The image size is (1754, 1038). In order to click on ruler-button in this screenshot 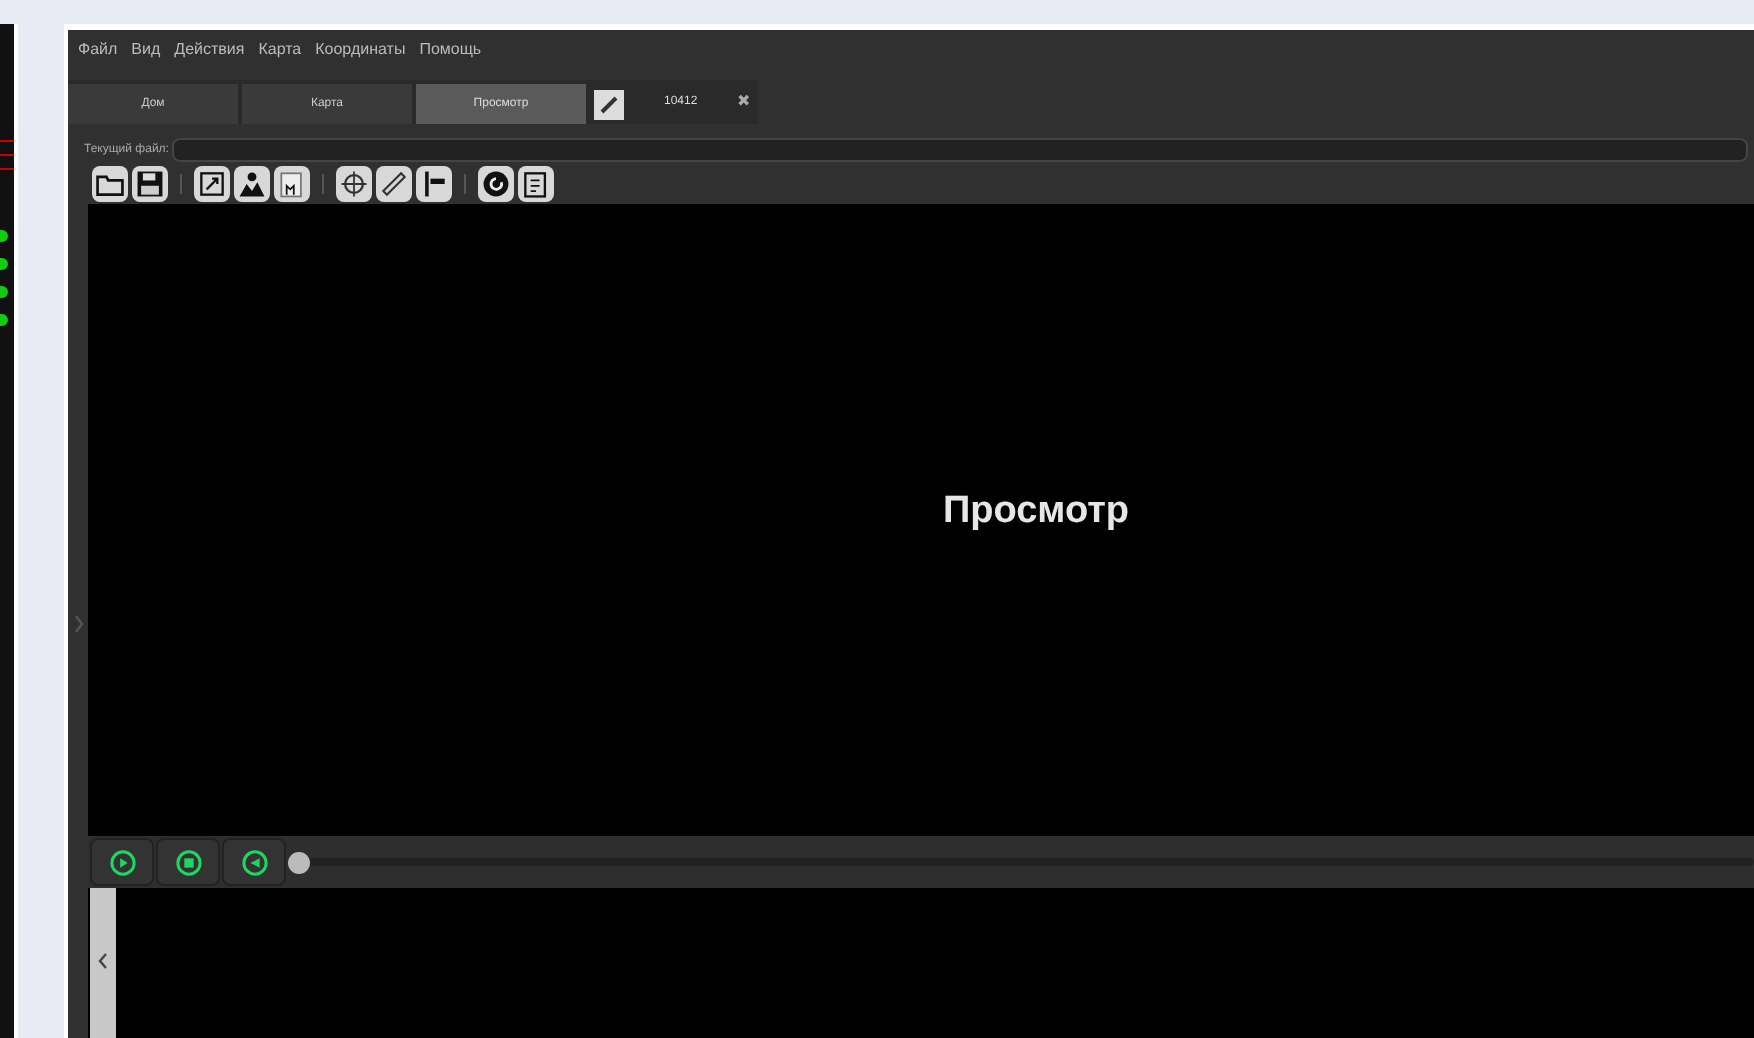, I will do `click(394, 184)`.